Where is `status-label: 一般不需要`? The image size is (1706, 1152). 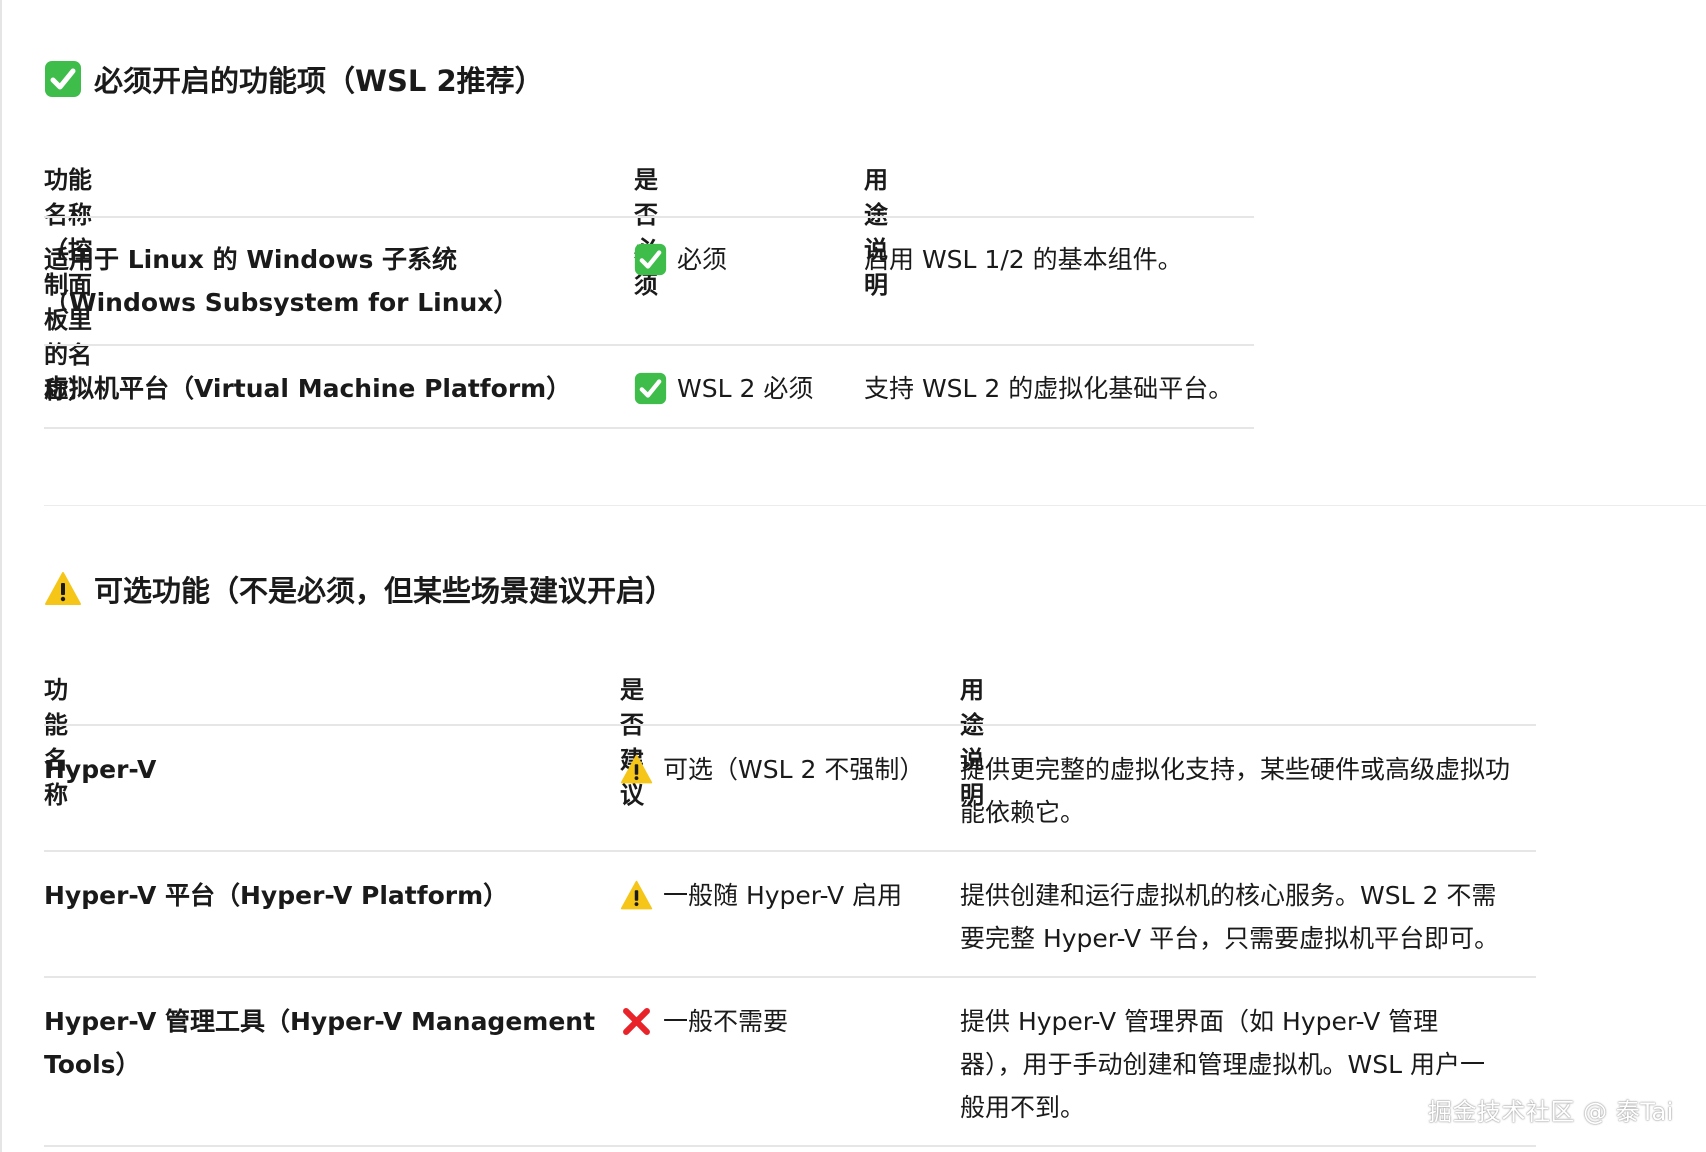 status-label: 一般不需要 is located at coordinates (726, 1021).